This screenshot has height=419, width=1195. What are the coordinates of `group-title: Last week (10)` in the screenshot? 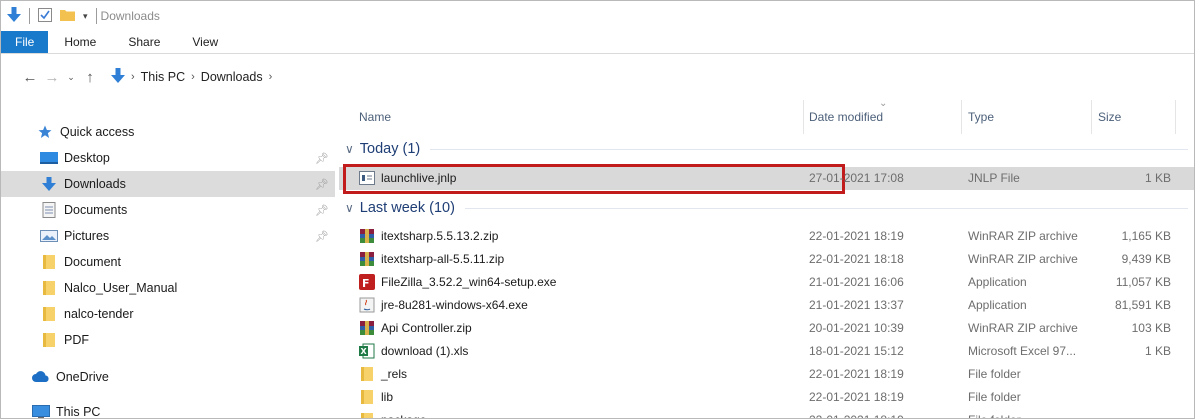 It's located at (407, 208).